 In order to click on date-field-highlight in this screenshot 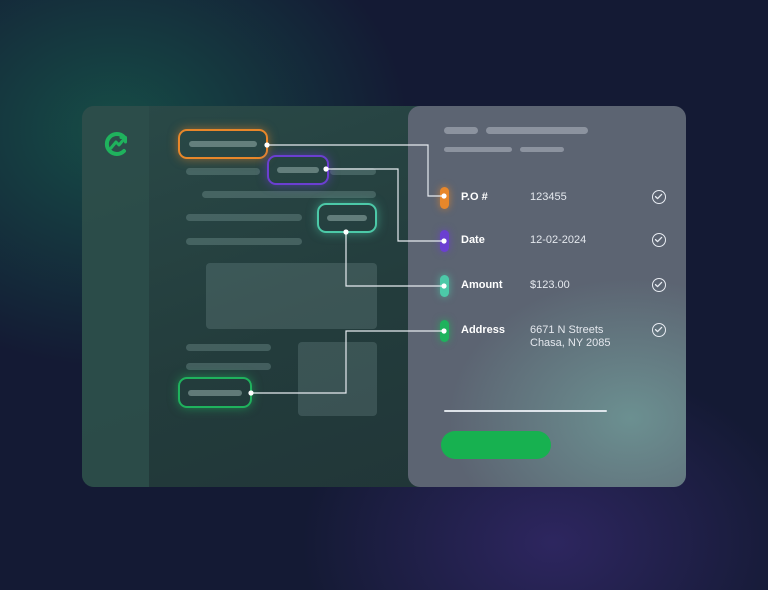, I will do `click(298, 170)`.